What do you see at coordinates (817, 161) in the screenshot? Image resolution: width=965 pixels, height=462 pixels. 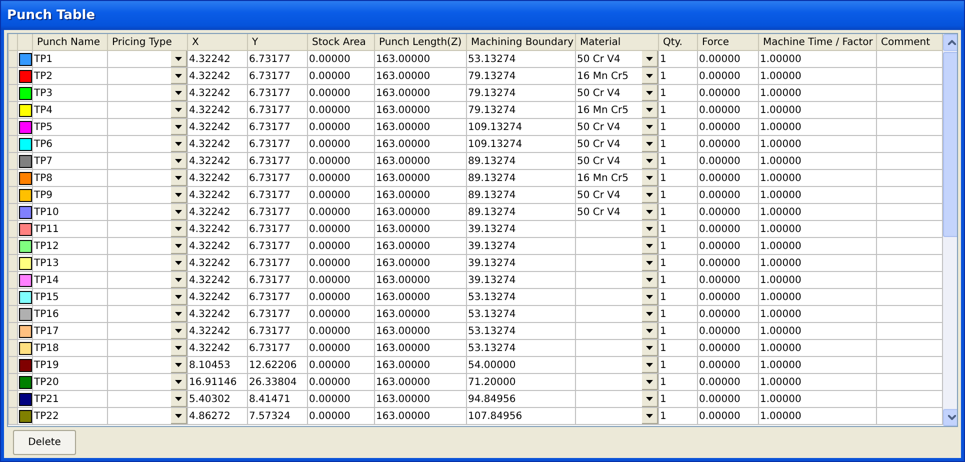 I see `table-cell: 1.00000` at bounding box center [817, 161].